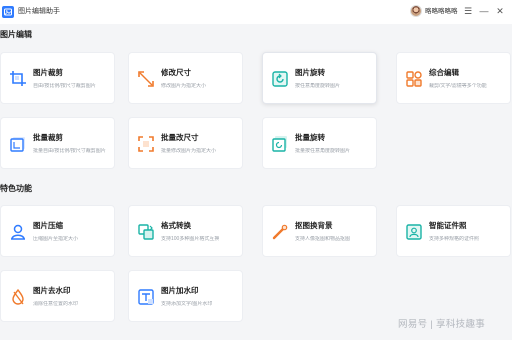  I want to click on card-name: 修改尺寸, so click(176, 72).